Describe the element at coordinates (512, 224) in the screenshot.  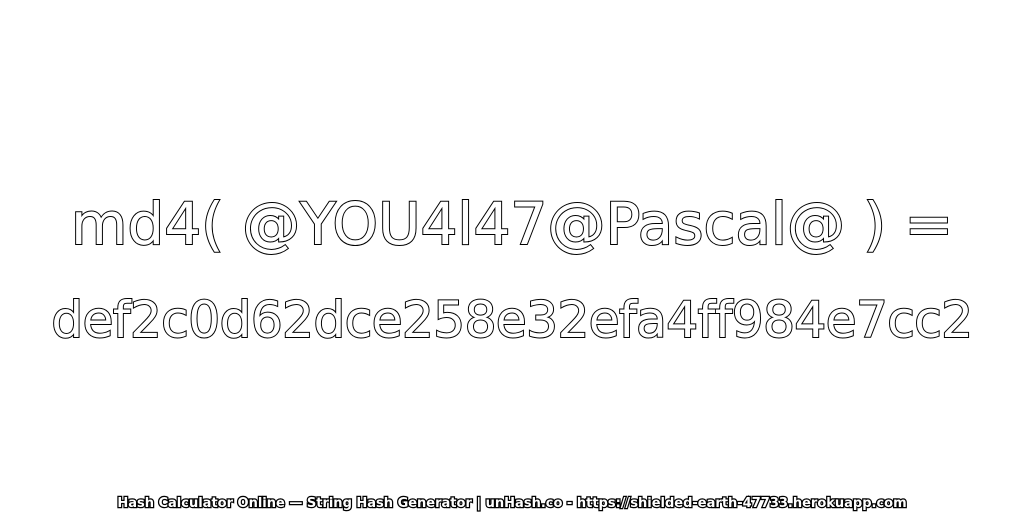
I see `hash-expression-heading: md4( @YOU4l47@Pascal@ ) =` at that location.